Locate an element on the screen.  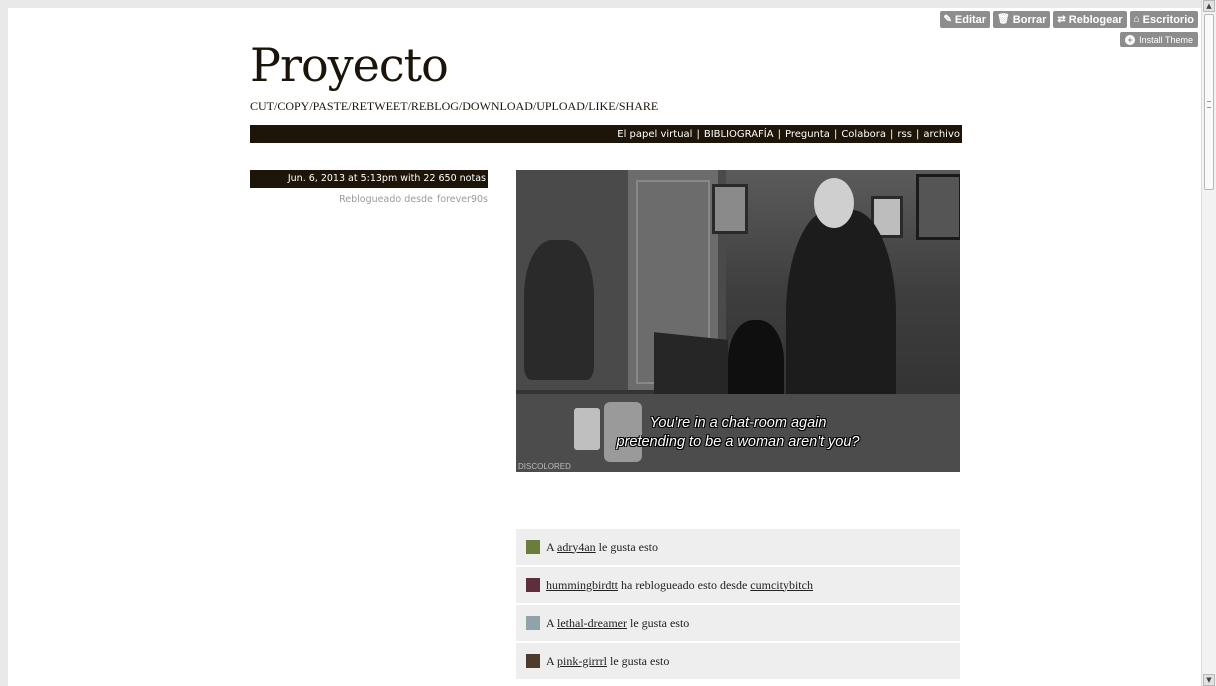
caption-line-1: You're in a chat-room again is located at coordinates (738, 423).